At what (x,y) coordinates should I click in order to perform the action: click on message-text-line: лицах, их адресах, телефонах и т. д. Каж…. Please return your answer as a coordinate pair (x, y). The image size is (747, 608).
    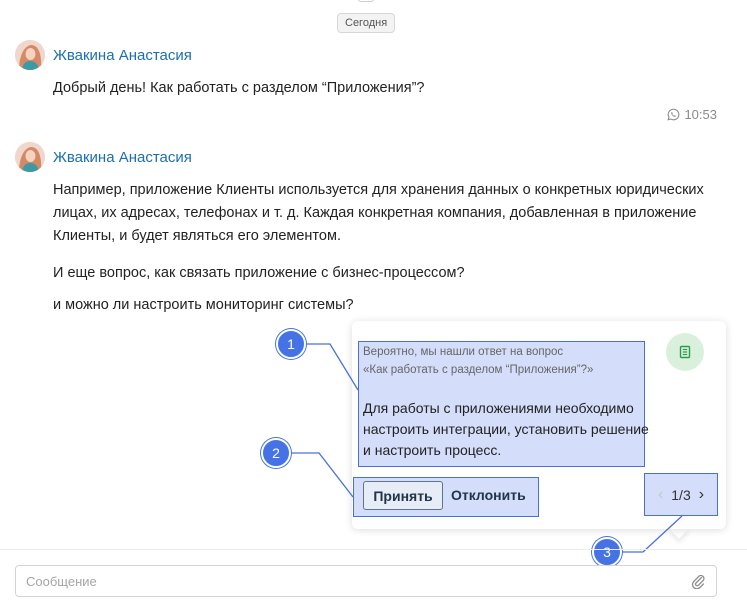
    Looking at the image, I should click on (375, 213).